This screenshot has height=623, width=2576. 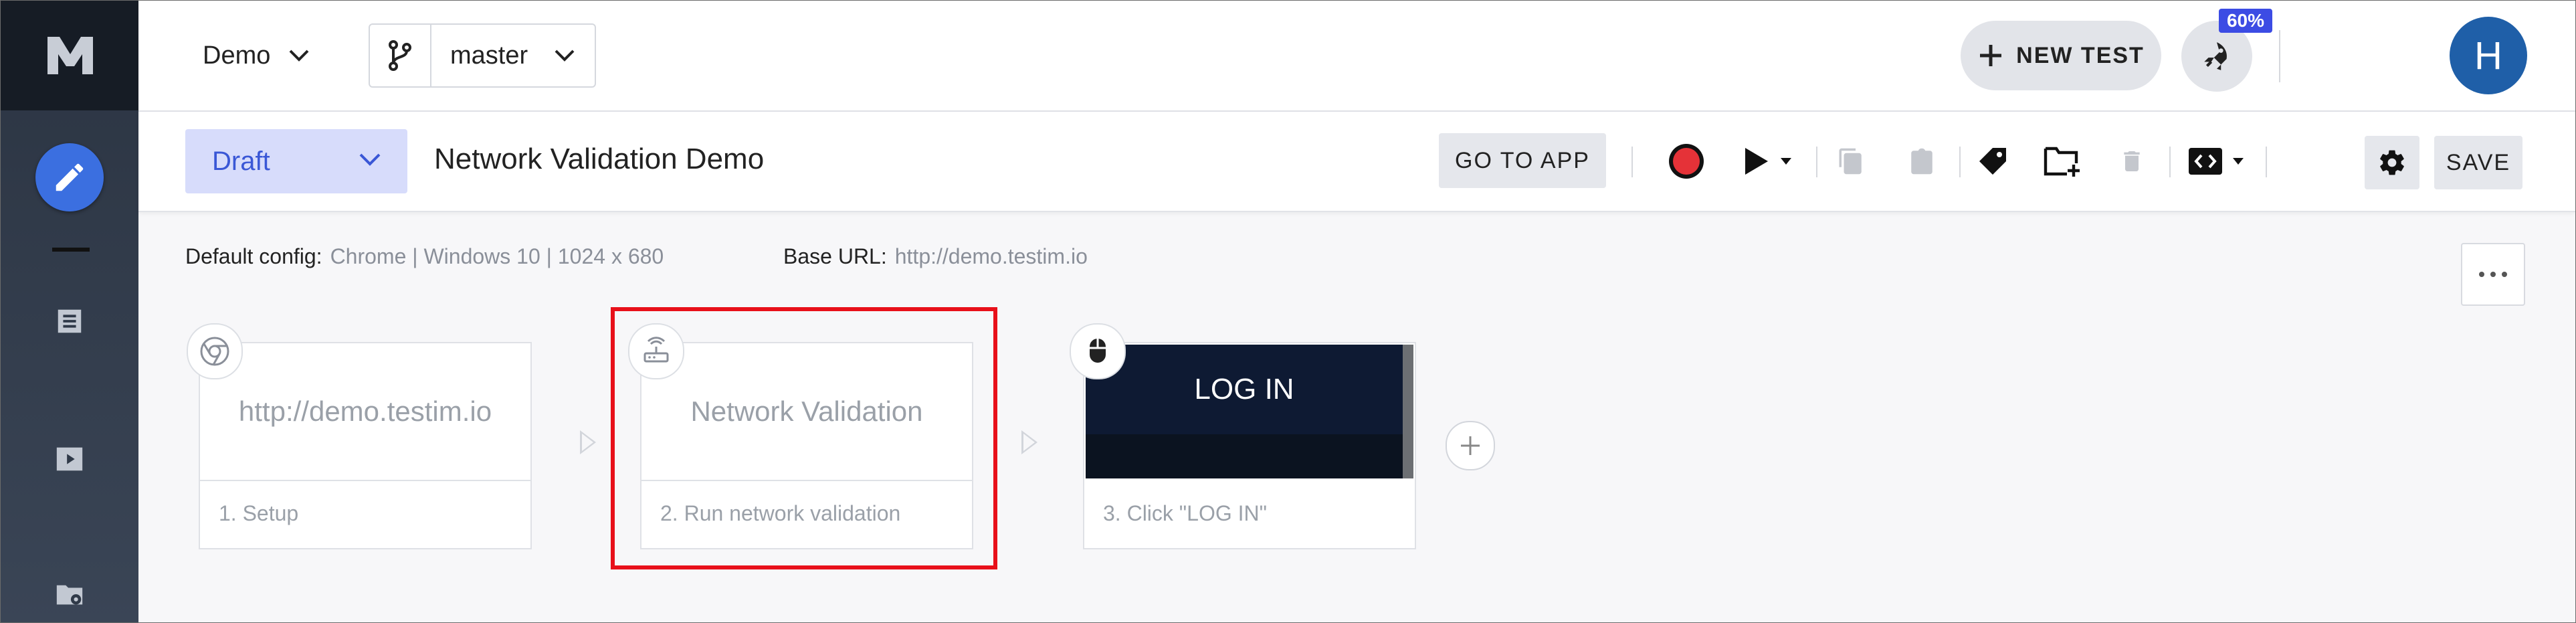 I want to click on code-button, so click(x=2205, y=161).